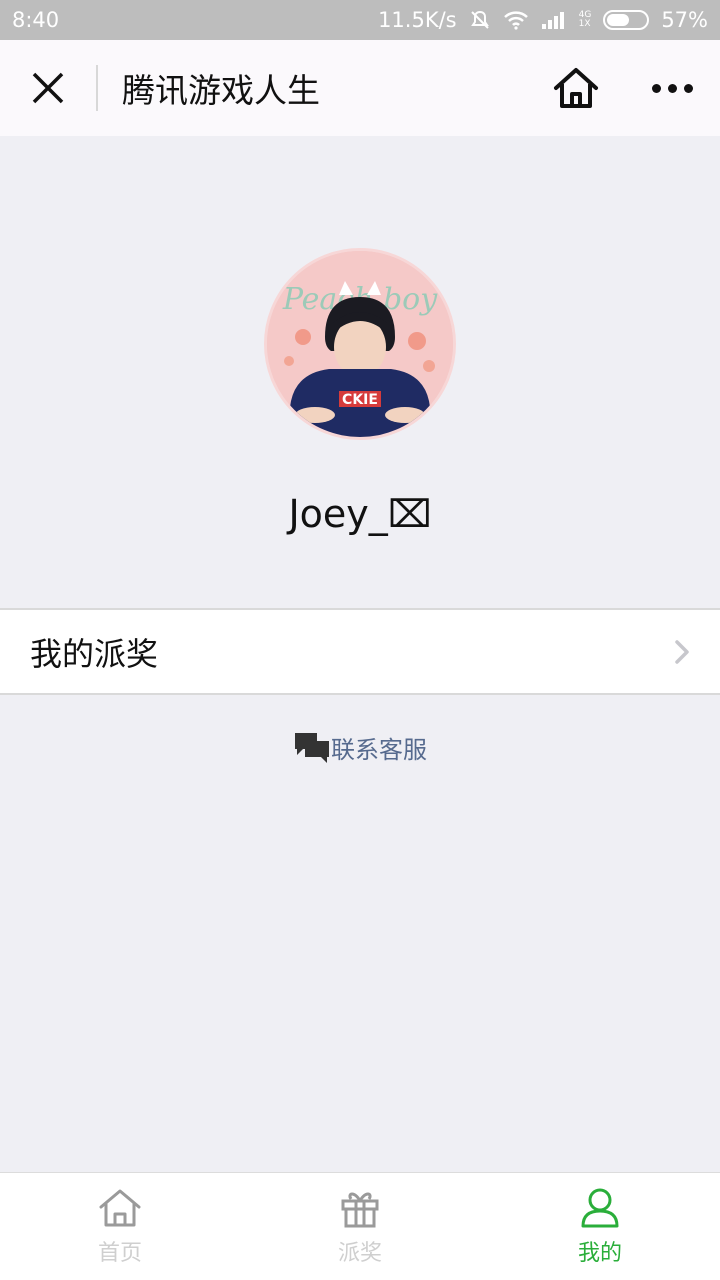 This screenshot has width=720, height=1280. I want to click on user-icon, so click(600, 1208).